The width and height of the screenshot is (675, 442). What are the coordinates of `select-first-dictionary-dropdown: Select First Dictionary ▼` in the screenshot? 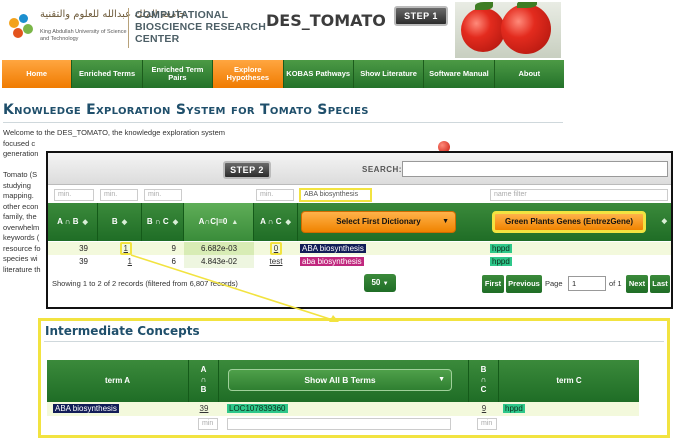 It's located at (378, 222).